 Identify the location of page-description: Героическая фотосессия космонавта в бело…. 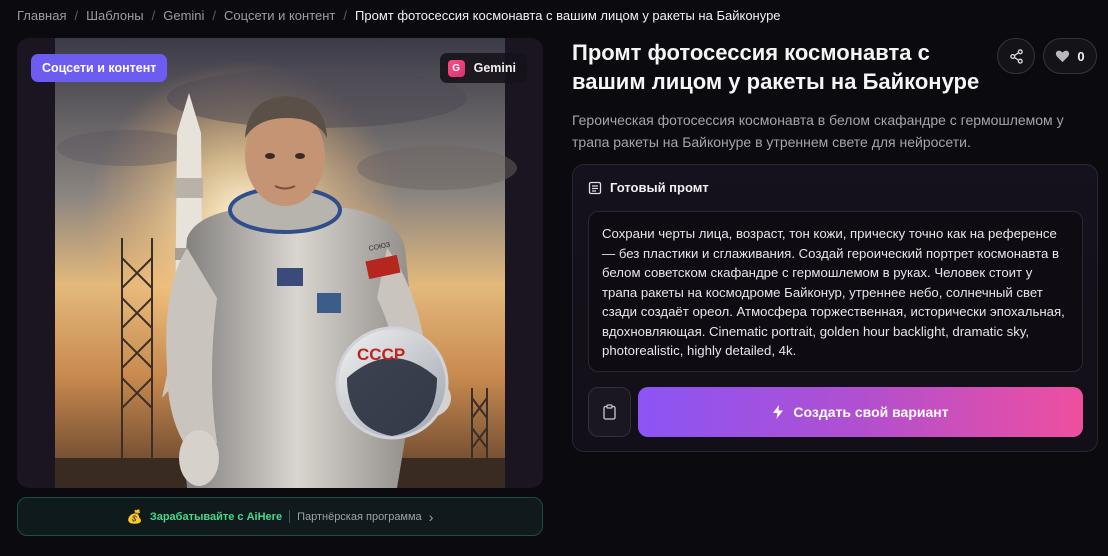
(818, 131).